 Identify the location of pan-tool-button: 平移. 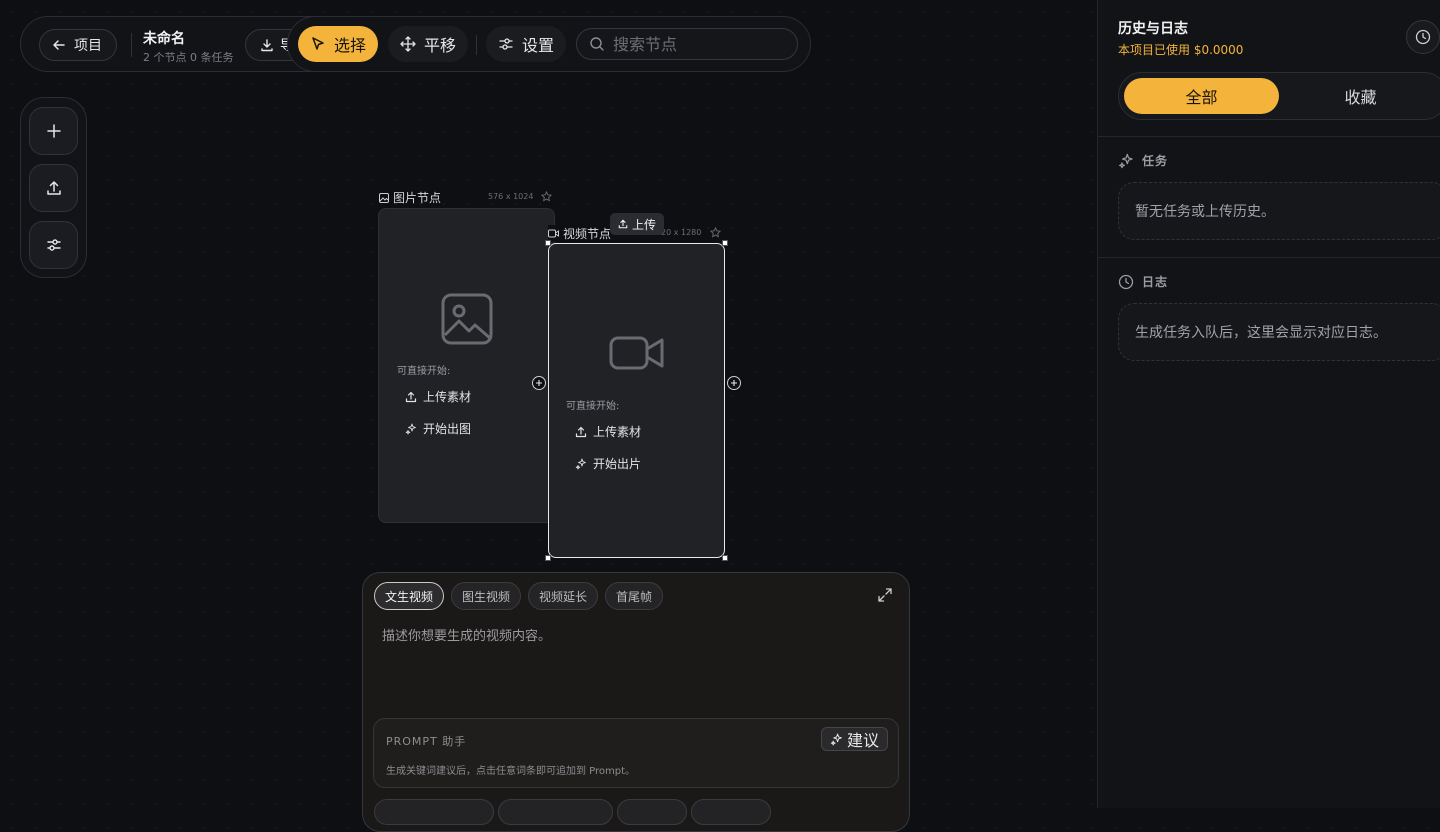
(428, 44).